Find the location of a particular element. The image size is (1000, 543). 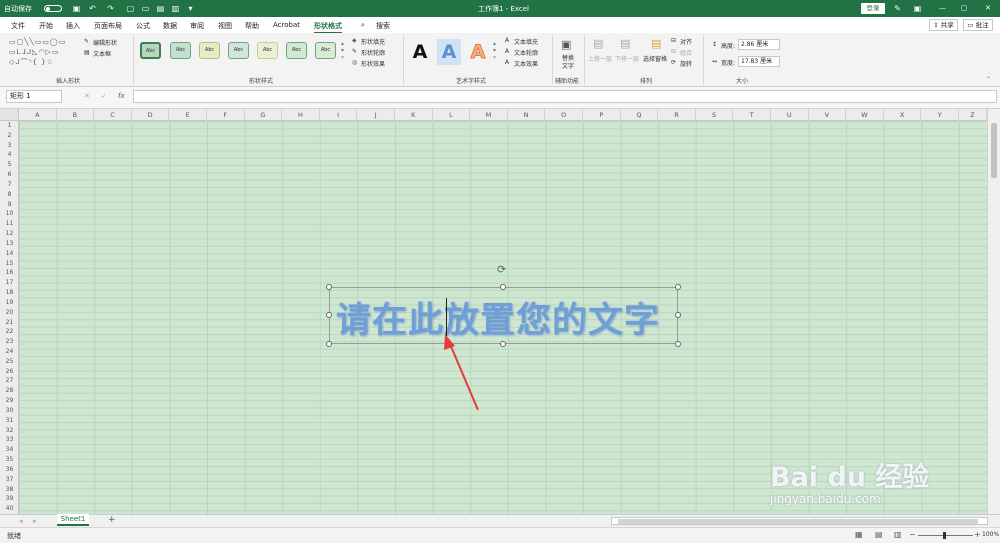

shape-style-2: Abc is located at coordinates (180, 50).